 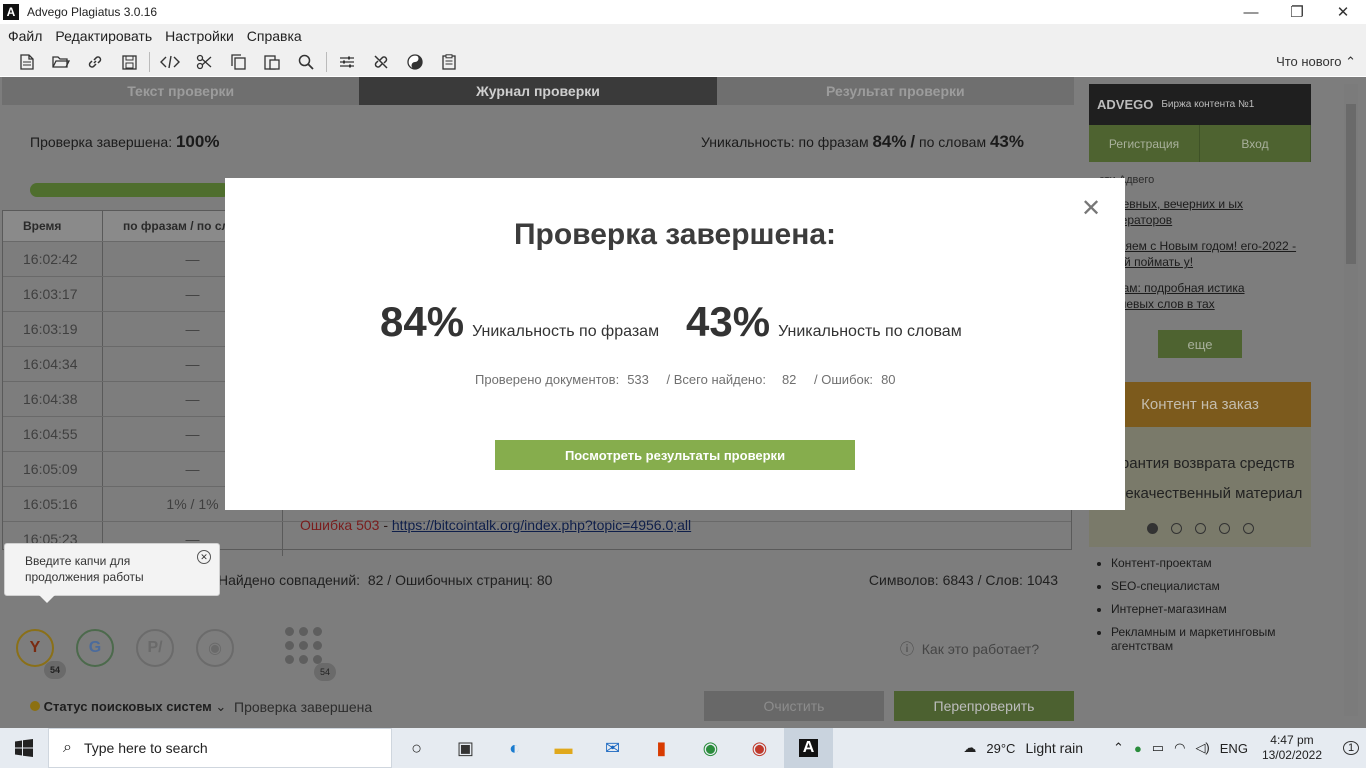 I want to click on view-results-button: Посмотреть результаты проверки, so click(x=675, y=455).